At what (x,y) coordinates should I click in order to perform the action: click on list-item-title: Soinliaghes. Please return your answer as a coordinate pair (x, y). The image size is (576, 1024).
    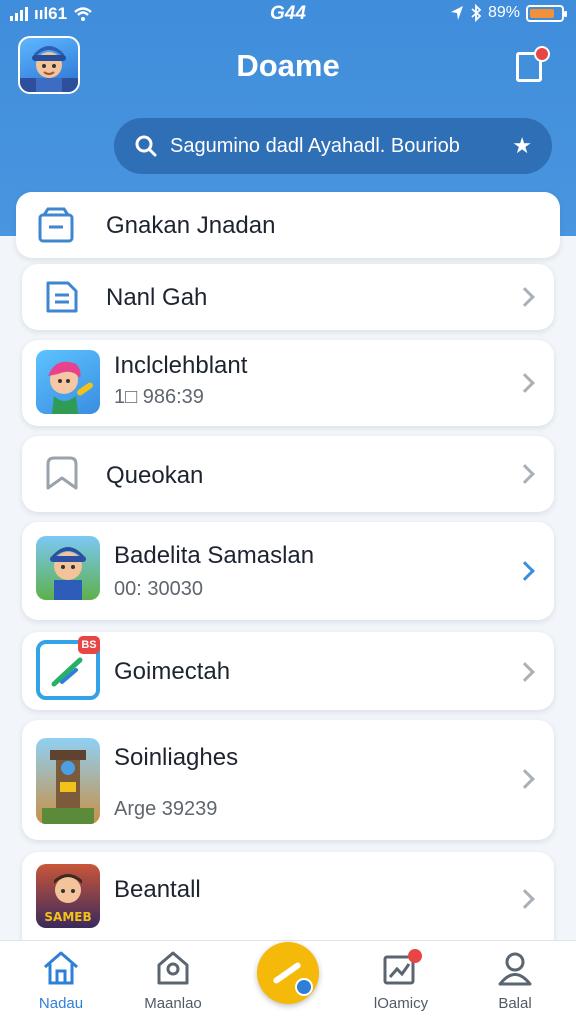
    Looking at the image, I should click on (176, 757).